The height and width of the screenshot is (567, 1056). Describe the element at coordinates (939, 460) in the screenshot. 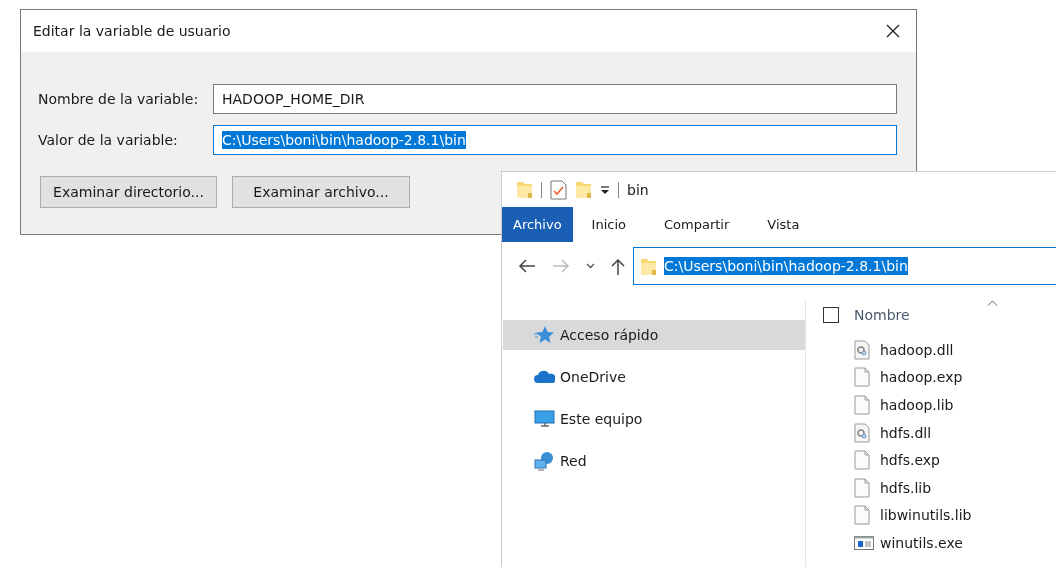

I see `file-item: hdfs.exp` at that location.